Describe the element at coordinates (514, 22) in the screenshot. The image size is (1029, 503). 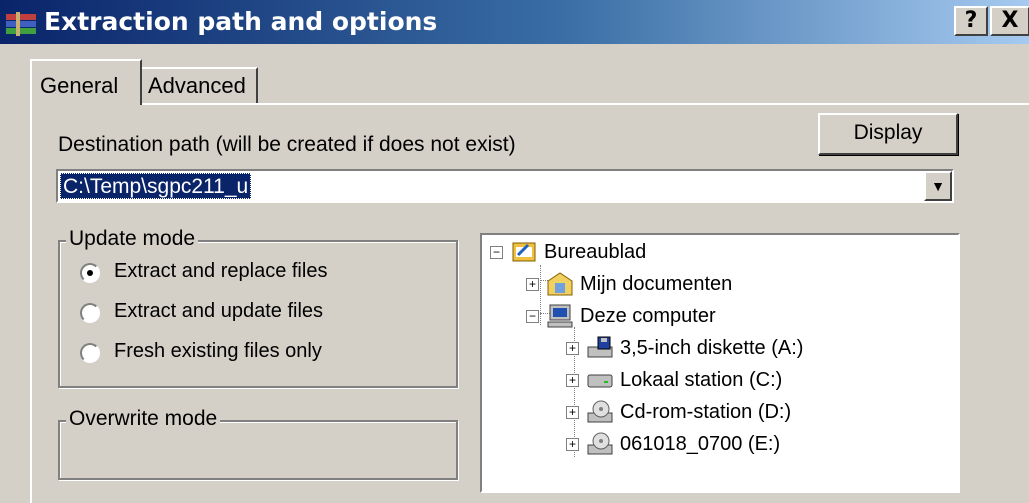
I see `title-bar: Extraction path and options ? X` at that location.